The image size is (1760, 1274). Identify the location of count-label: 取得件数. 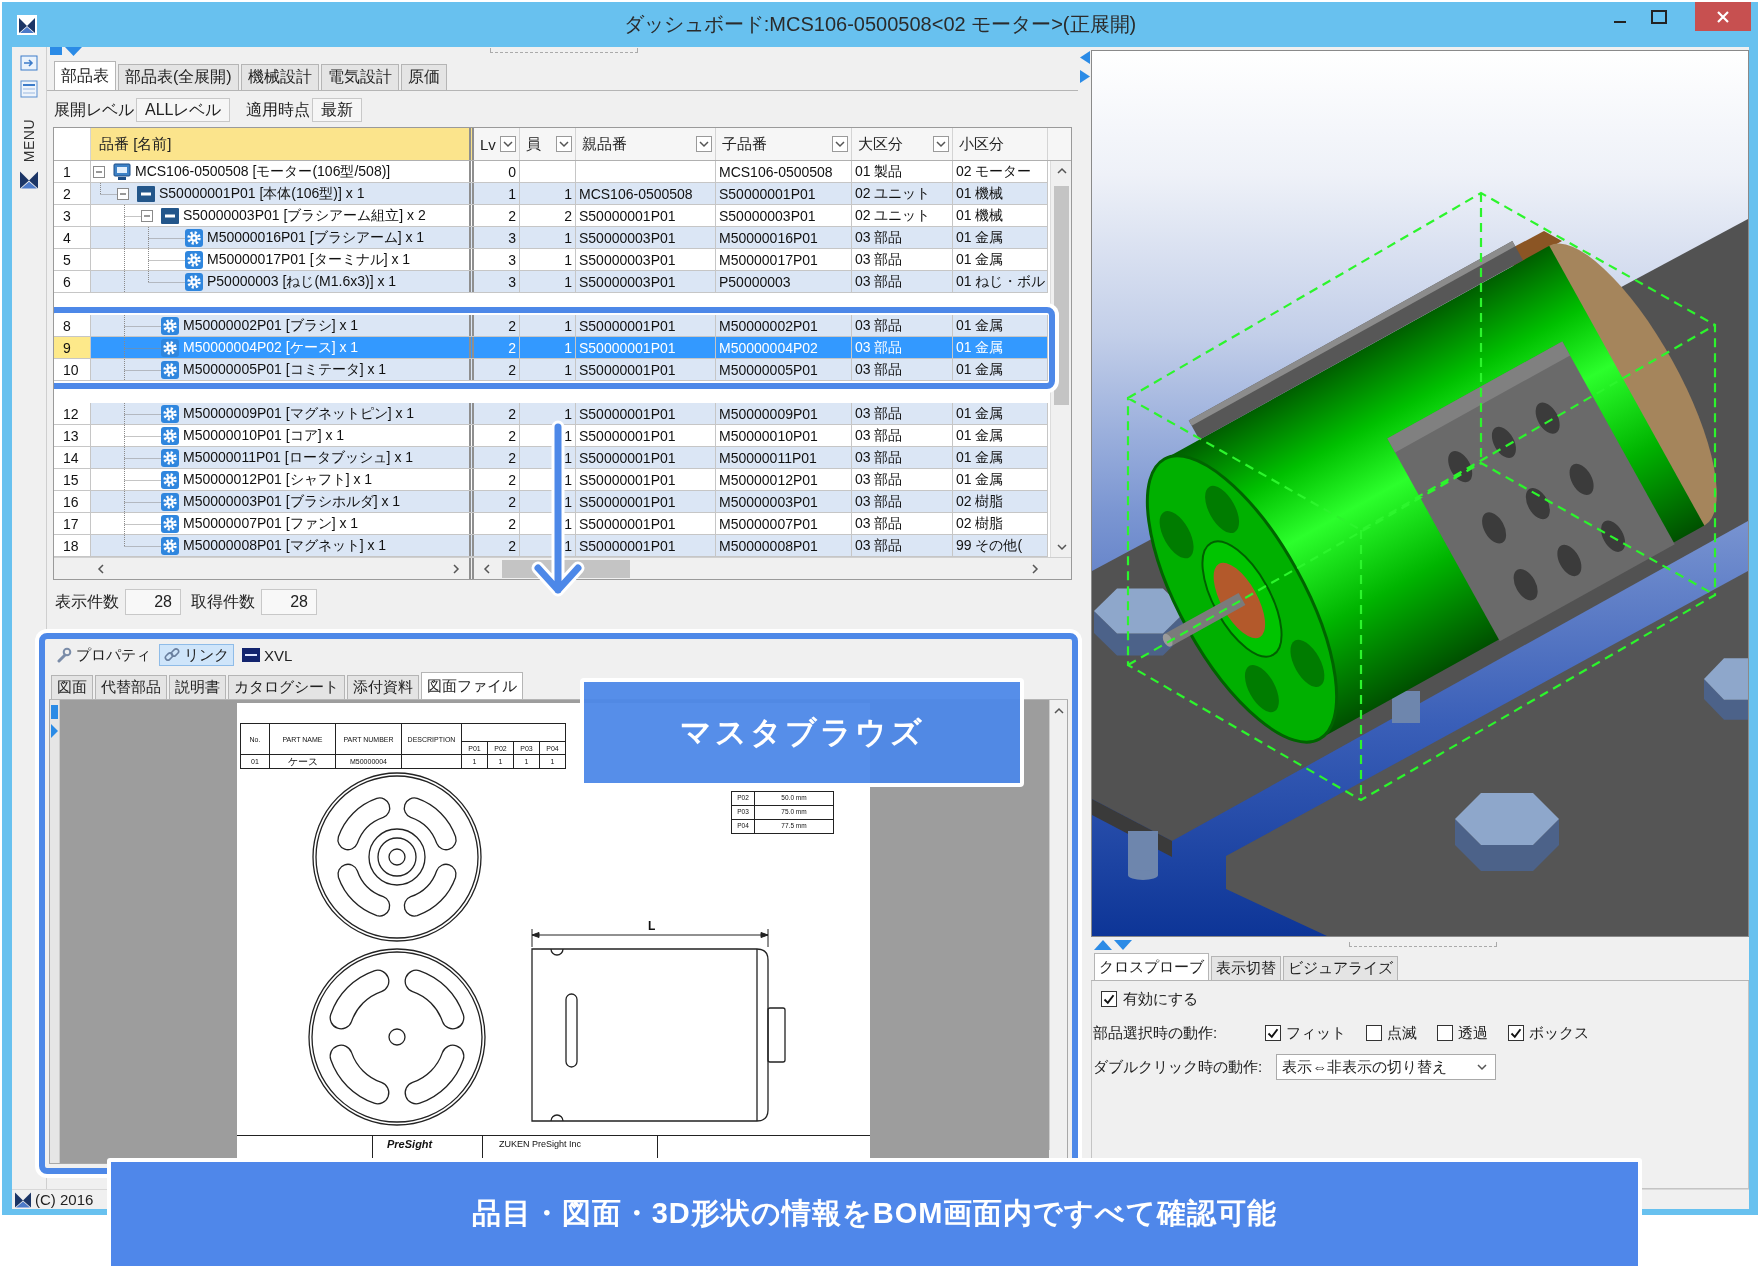
(223, 601).